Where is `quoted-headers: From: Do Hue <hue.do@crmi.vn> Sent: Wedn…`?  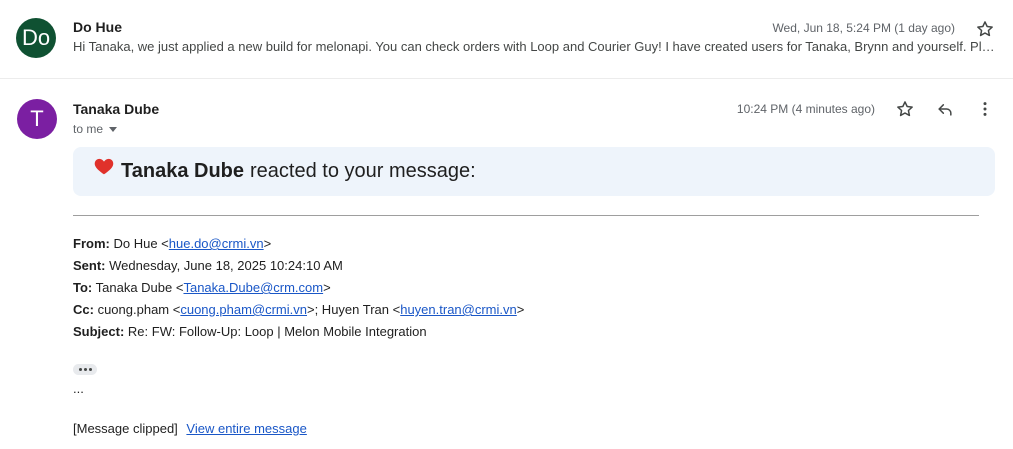
quoted-headers: From: Do Hue <hue.do@crmi.vn> Sent: Wedn… is located at coordinates (298, 288).